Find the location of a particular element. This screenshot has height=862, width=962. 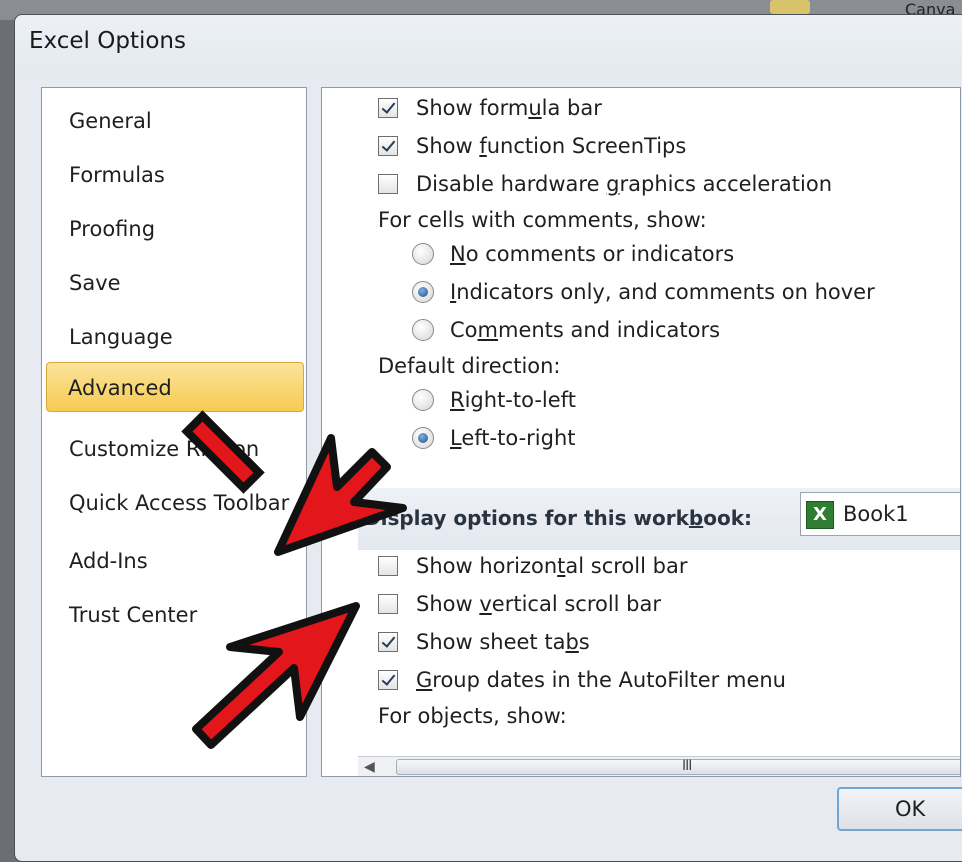

annotation-arrows is located at coordinates (294, 579).